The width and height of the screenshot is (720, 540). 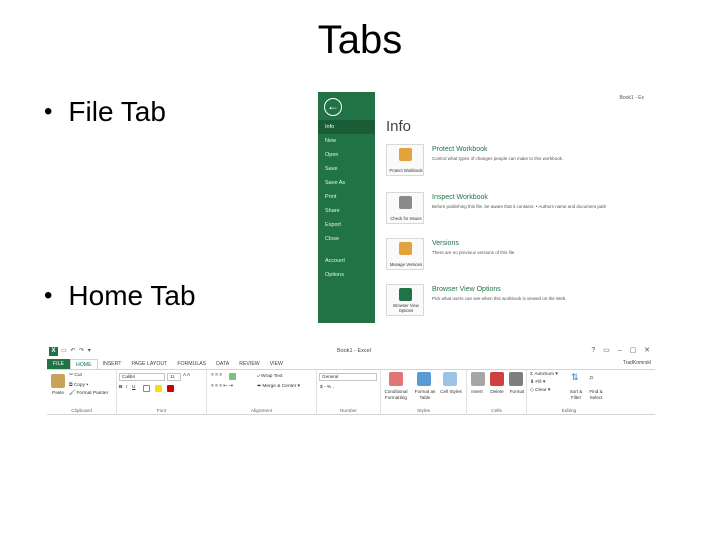 I want to click on clear-button: ◇ Clear ▾, so click(x=540, y=390).